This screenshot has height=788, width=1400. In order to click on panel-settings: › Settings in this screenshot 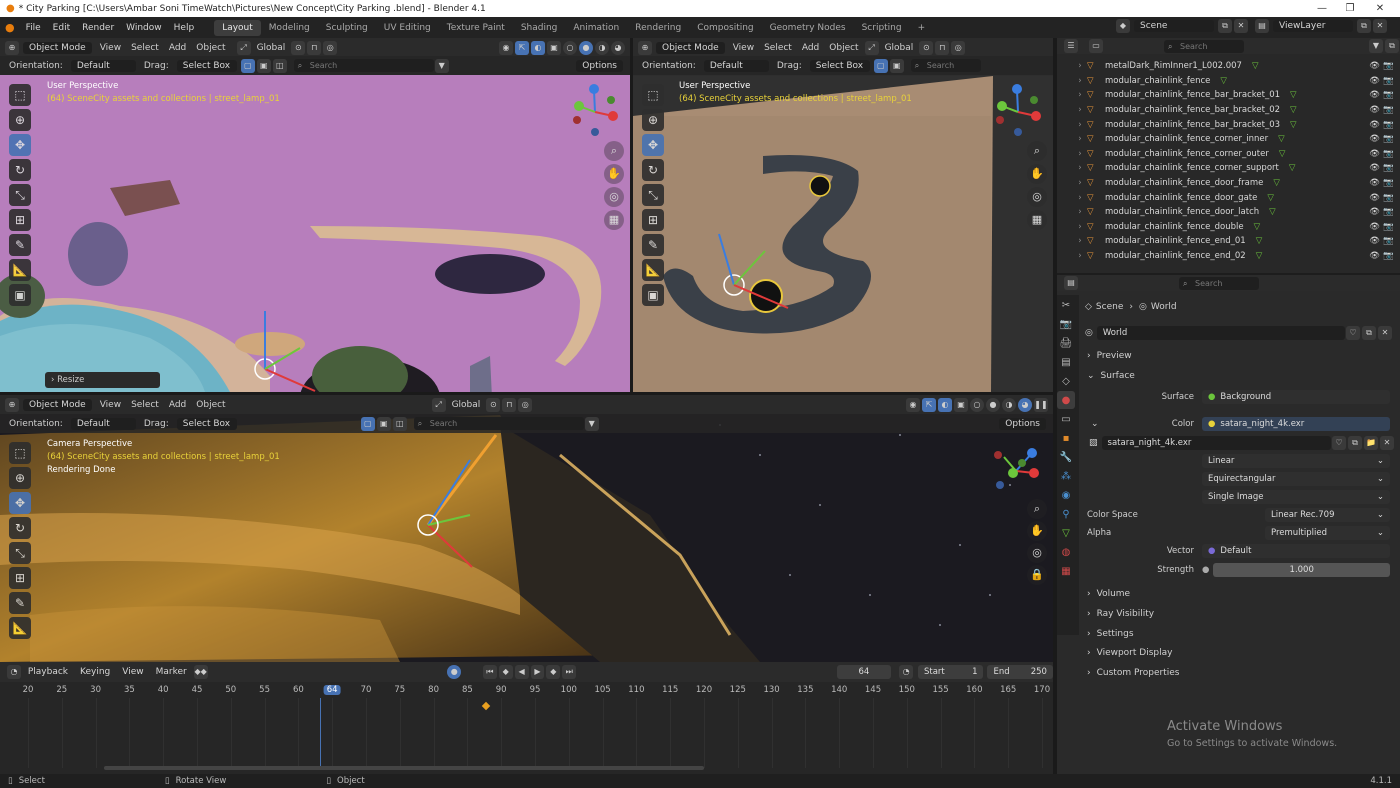, I will do `click(1110, 634)`.